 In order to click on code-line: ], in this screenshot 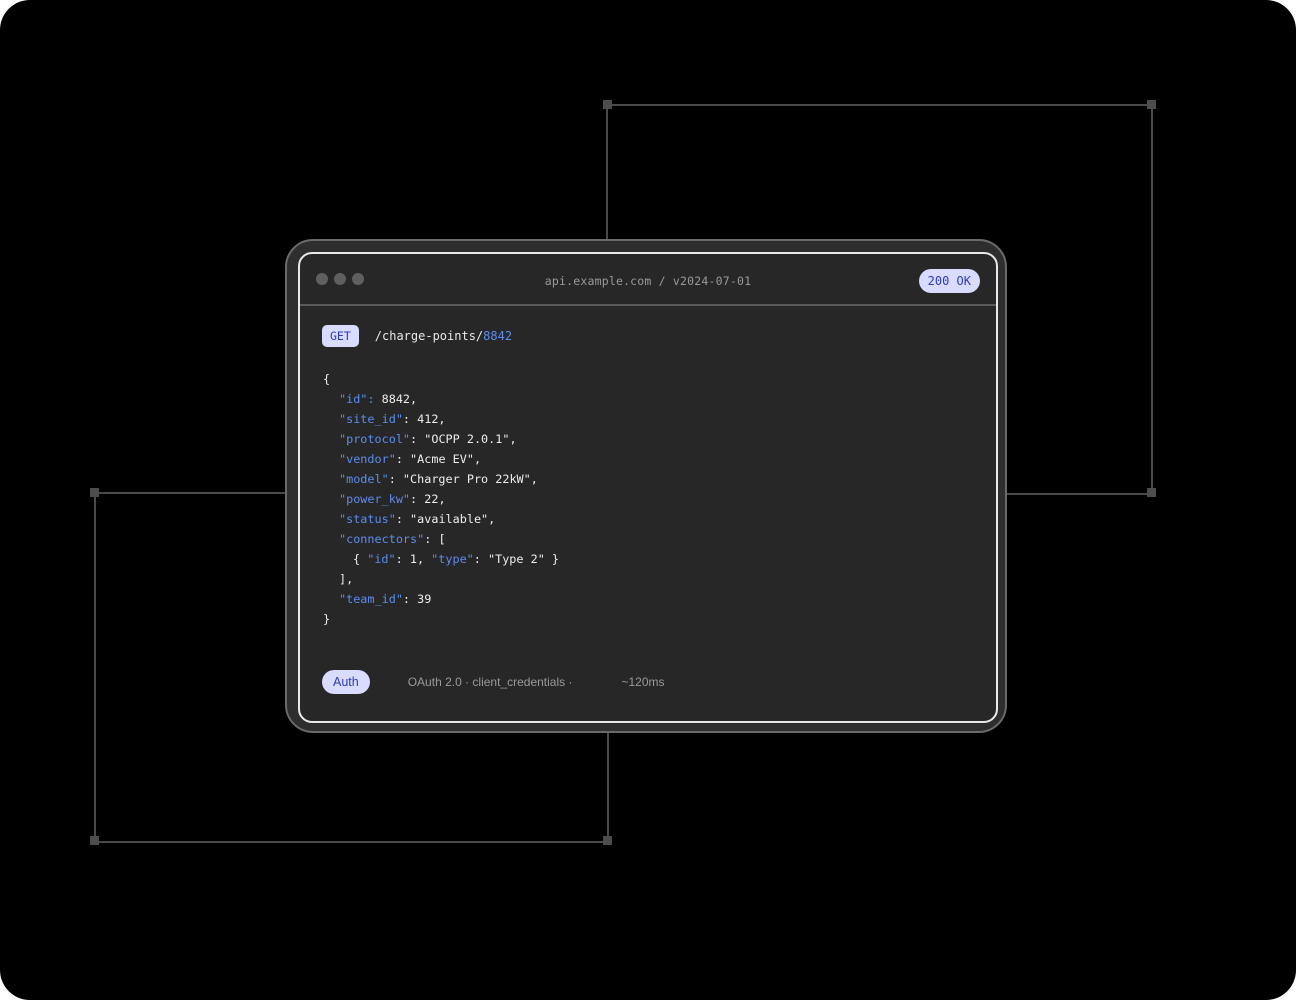, I will do `click(441, 579)`.